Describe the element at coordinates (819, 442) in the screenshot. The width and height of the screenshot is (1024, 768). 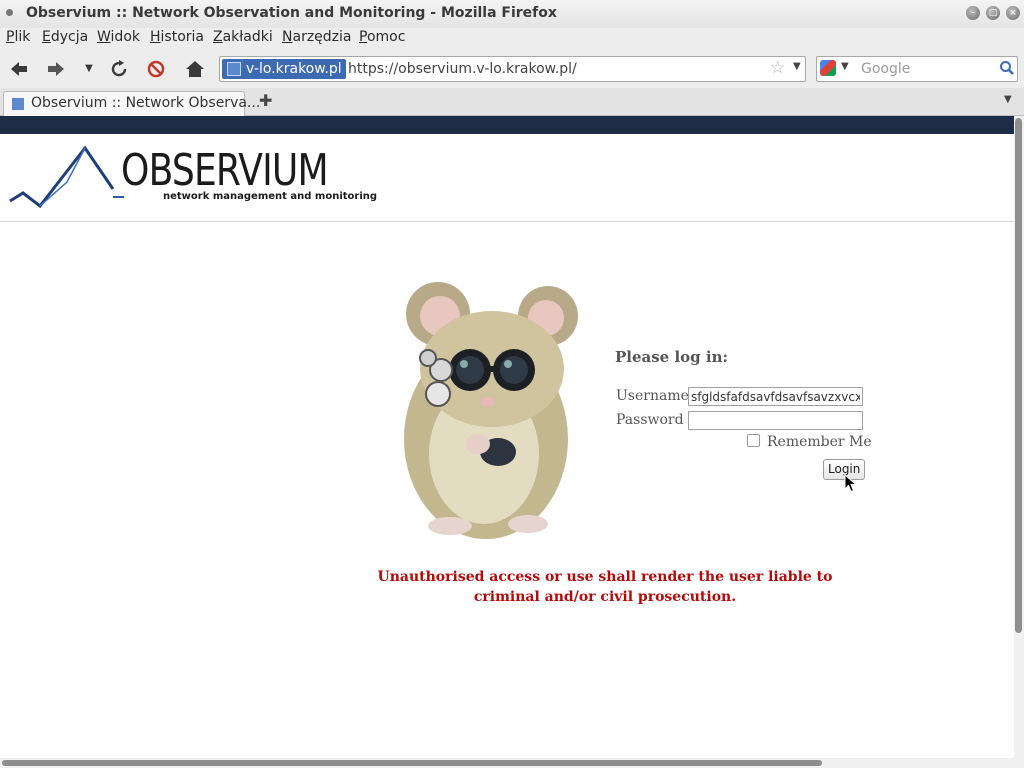
I see `remember-me-label: Remember Me` at that location.